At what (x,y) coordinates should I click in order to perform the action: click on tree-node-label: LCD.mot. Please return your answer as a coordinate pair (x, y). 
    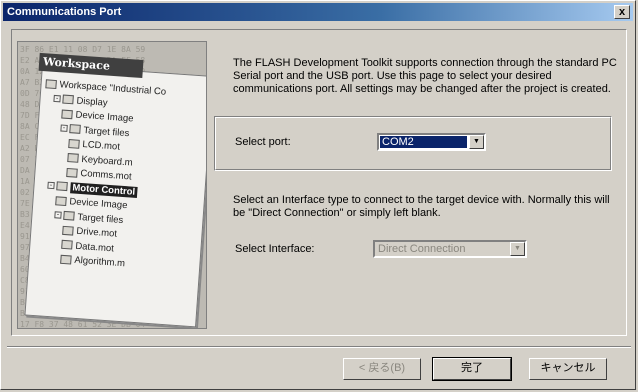
    Looking at the image, I should click on (101, 146).